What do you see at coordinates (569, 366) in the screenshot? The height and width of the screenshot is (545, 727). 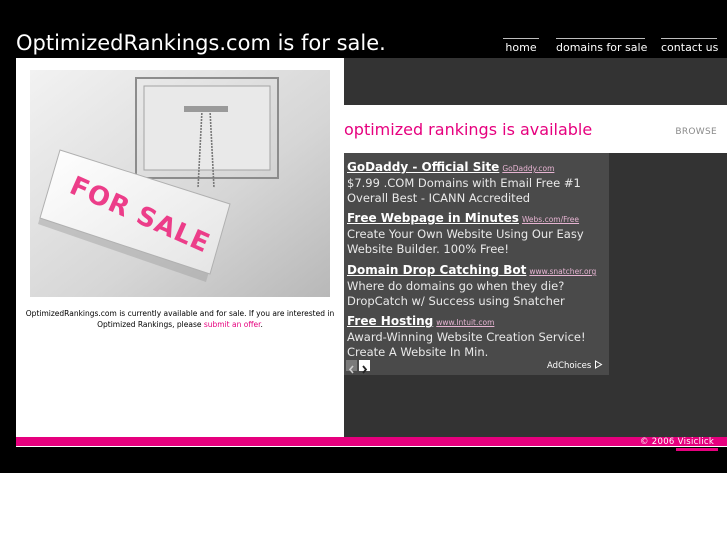 I see `adchoices-label: AdChoices` at bounding box center [569, 366].